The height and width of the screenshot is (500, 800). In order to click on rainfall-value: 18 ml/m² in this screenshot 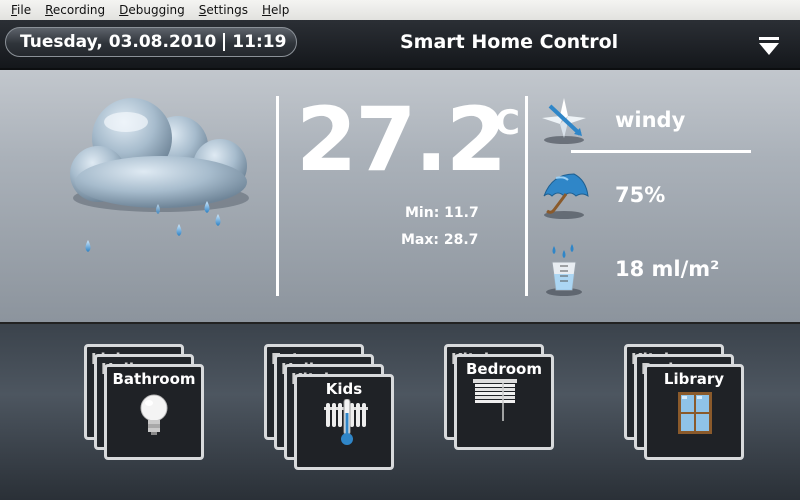, I will do `click(667, 269)`.